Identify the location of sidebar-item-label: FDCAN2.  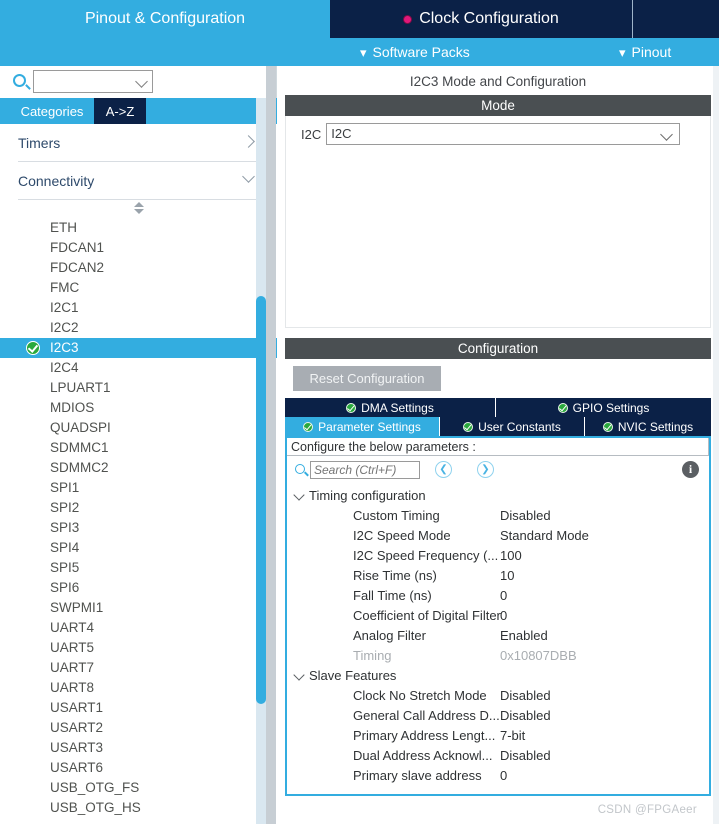
(77, 267).